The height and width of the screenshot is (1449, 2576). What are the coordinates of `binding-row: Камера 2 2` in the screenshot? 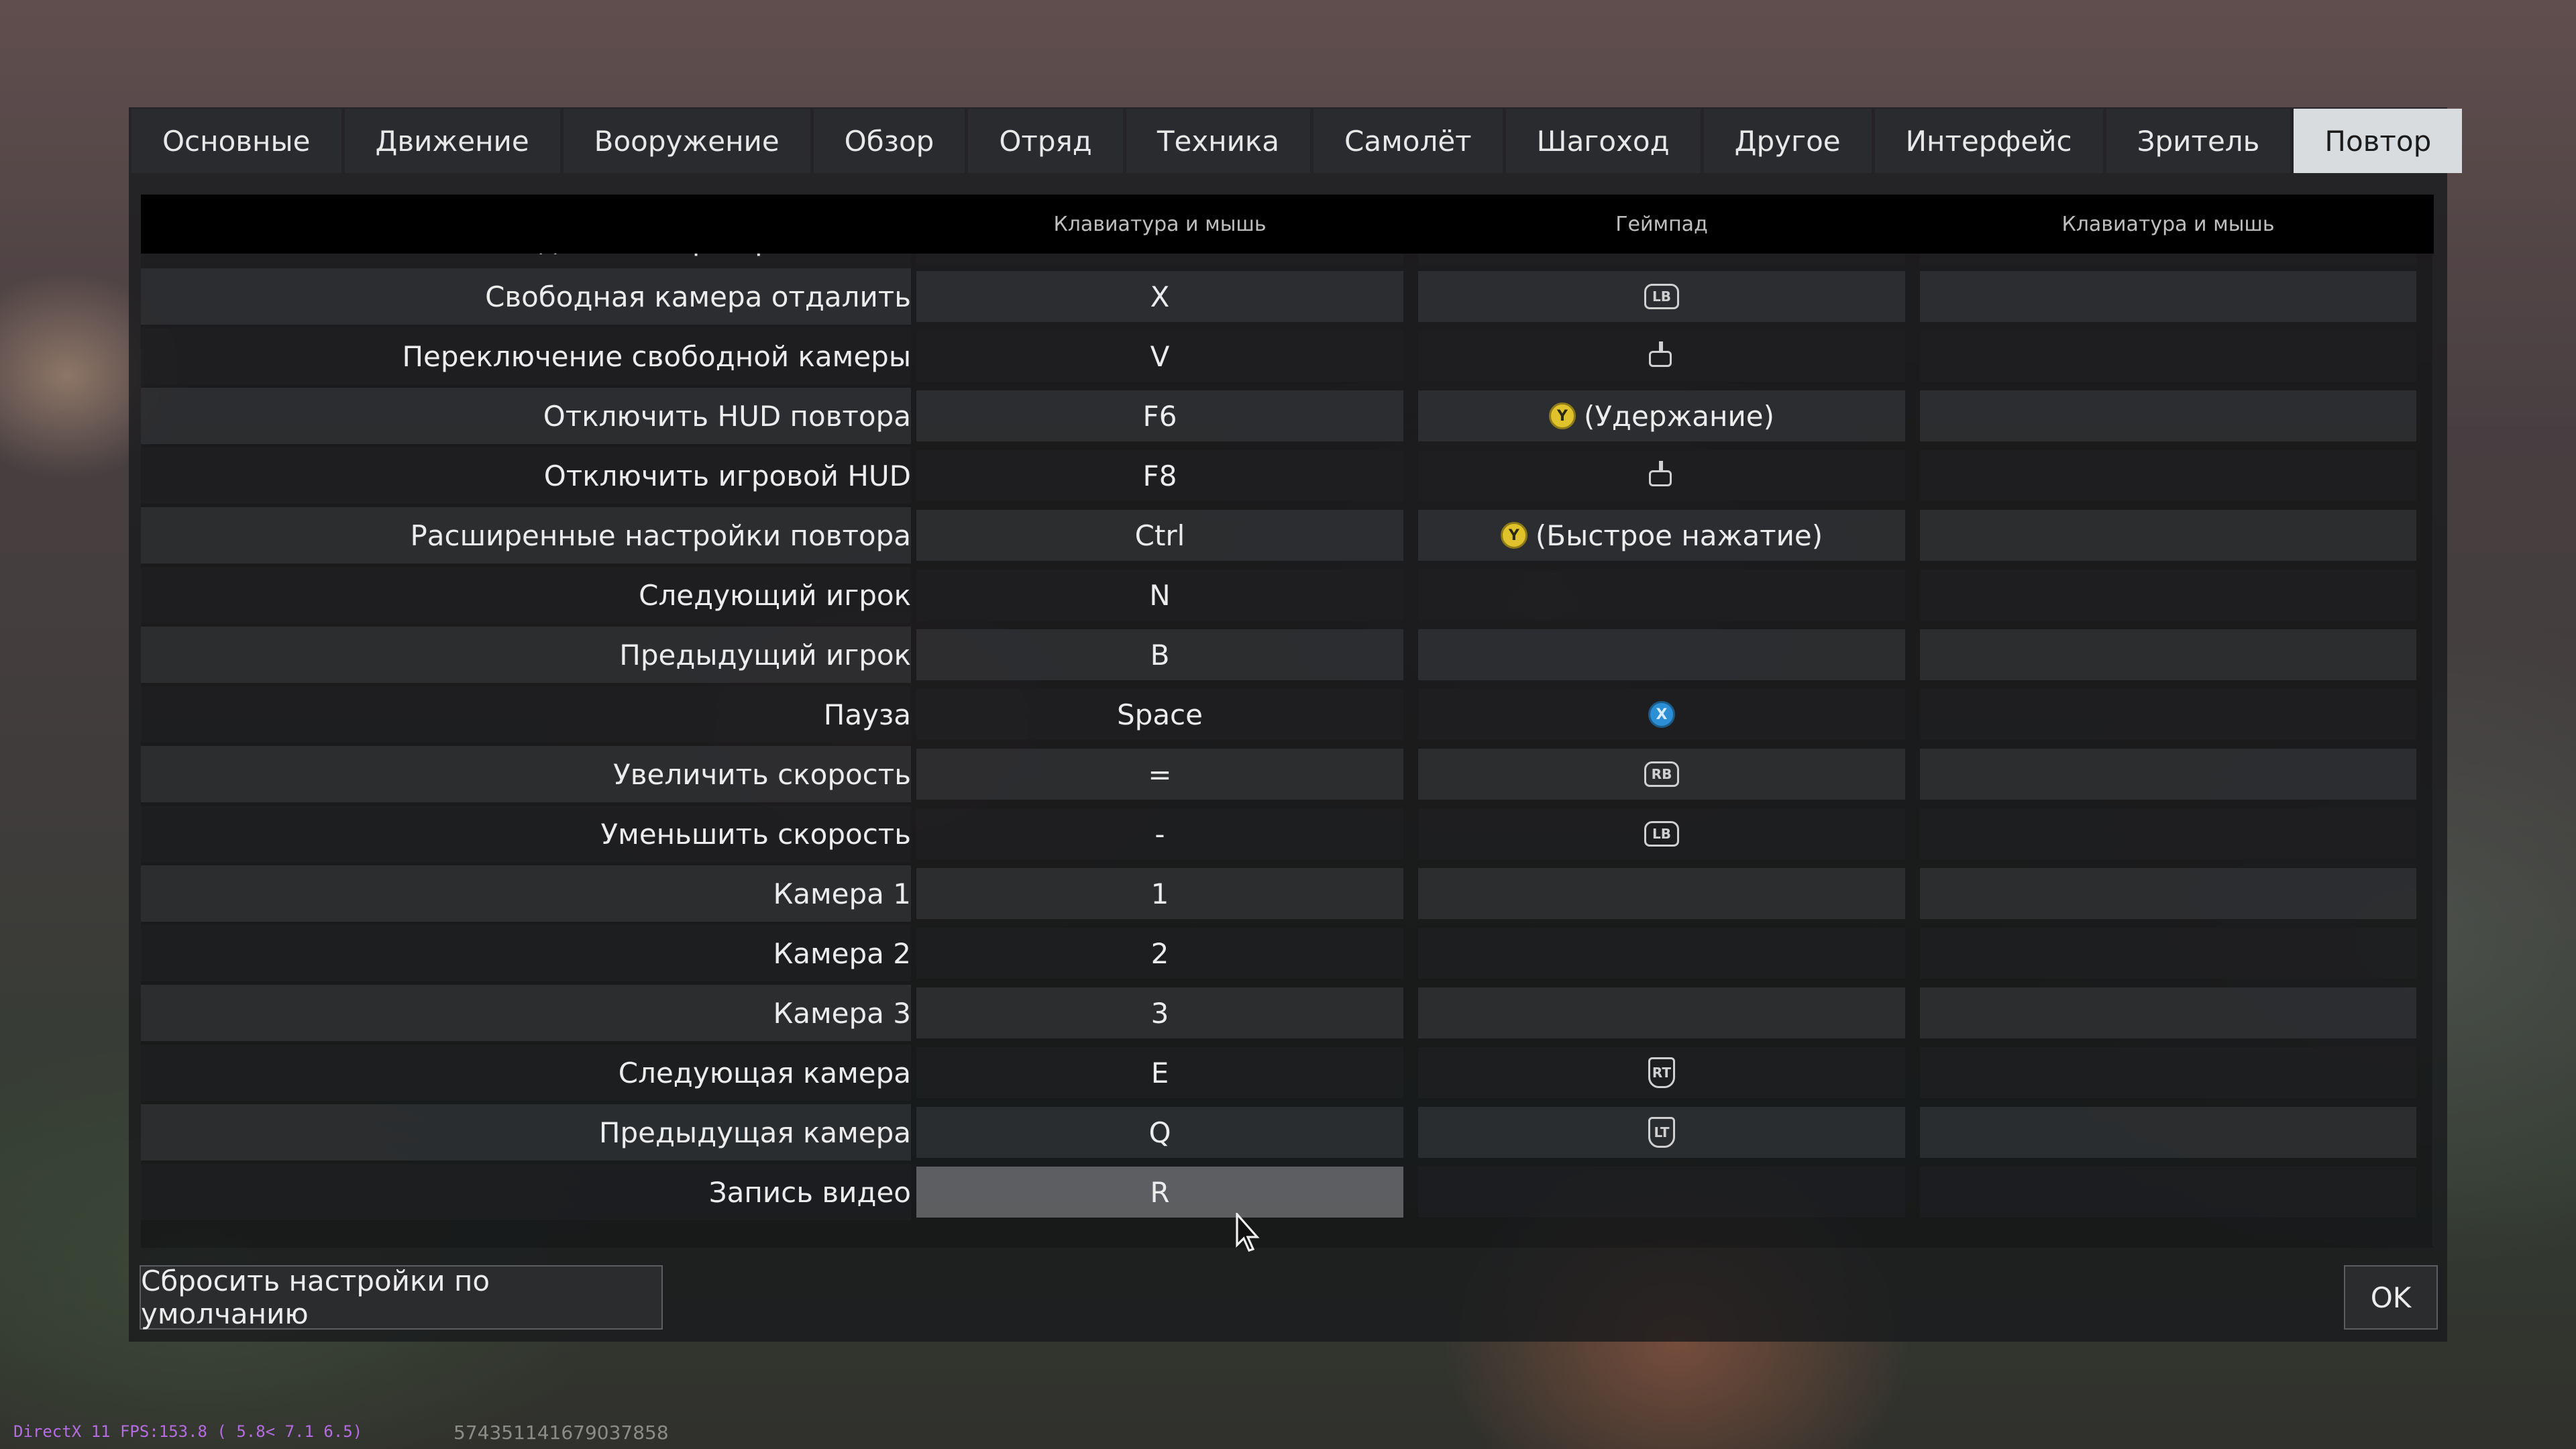 It's located at (1280, 953).